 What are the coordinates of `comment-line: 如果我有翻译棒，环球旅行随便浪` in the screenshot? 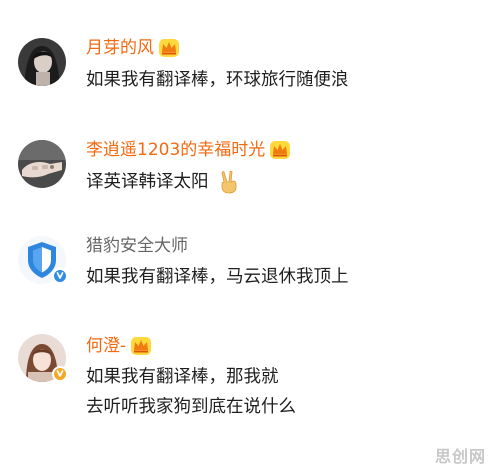 It's located at (217, 80).